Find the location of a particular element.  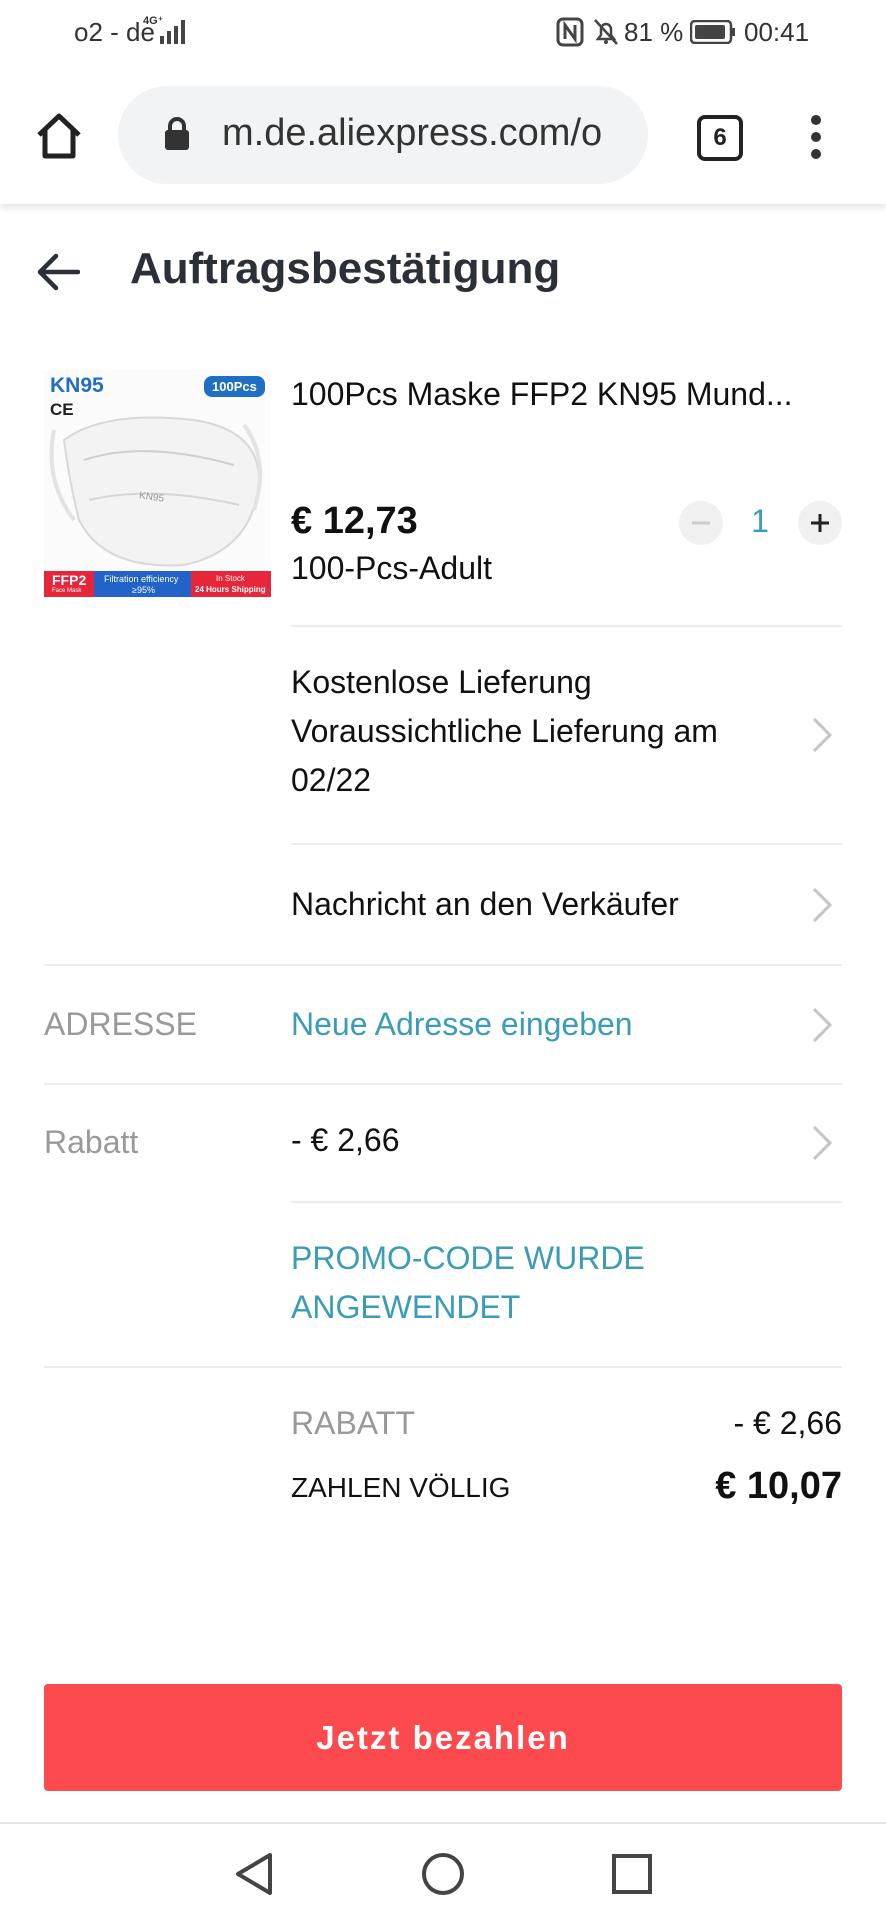

browser-toolbar: m.de.aliexpress.com/o 6 is located at coordinates (443, 135).